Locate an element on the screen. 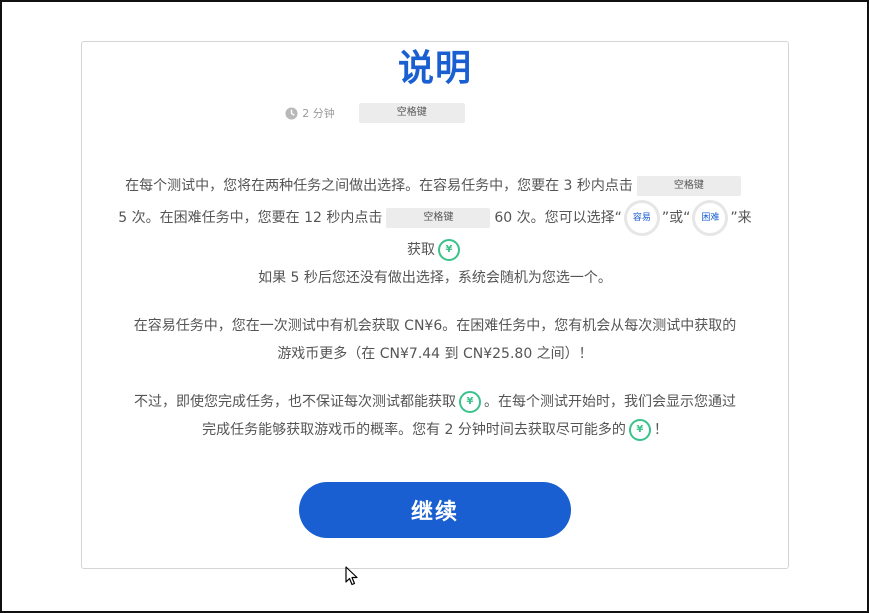 Image resolution: width=869 pixels, height=613 pixels. p1-text: 5 次。在困难任务中，您要在 12 秒内点击 is located at coordinates (250, 218).